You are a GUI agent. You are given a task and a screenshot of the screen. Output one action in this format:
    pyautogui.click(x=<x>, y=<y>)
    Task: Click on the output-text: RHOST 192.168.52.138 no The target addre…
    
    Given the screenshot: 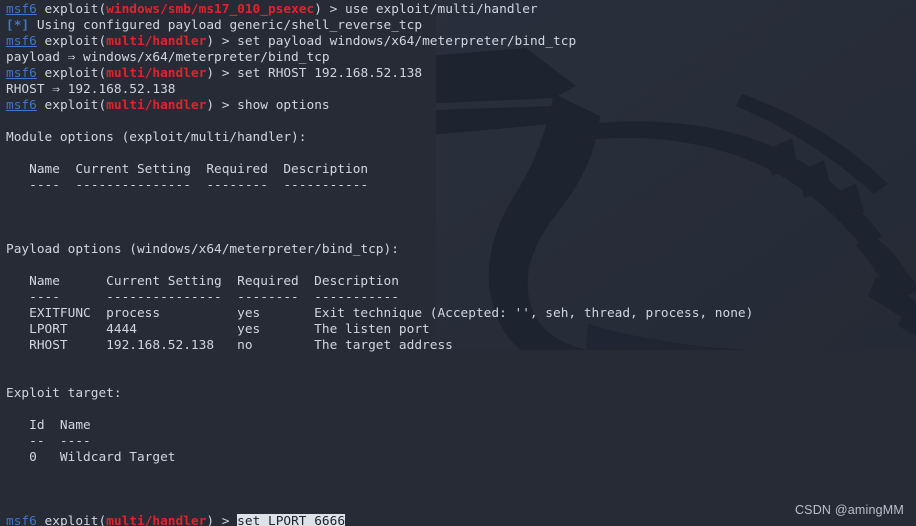 What is the action you would take?
    pyautogui.click(x=229, y=345)
    